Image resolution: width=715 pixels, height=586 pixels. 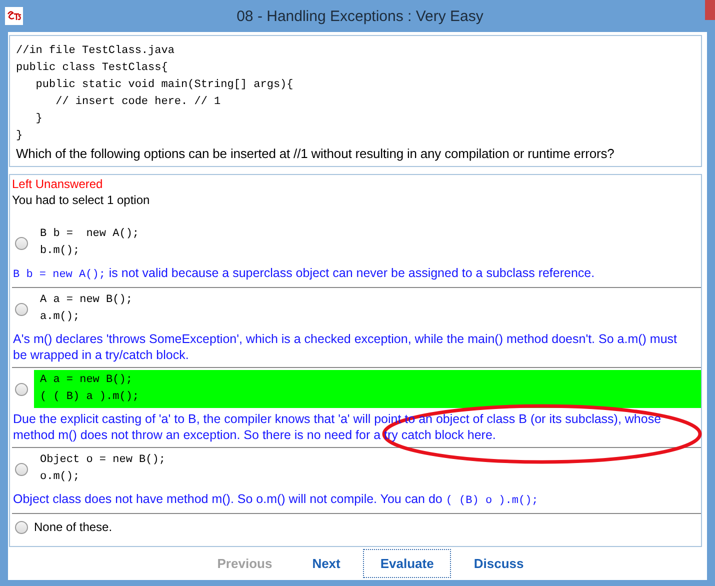 What do you see at coordinates (498, 563) in the screenshot?
I see `nav-button: Discuss` at bounding box center [498, 563].